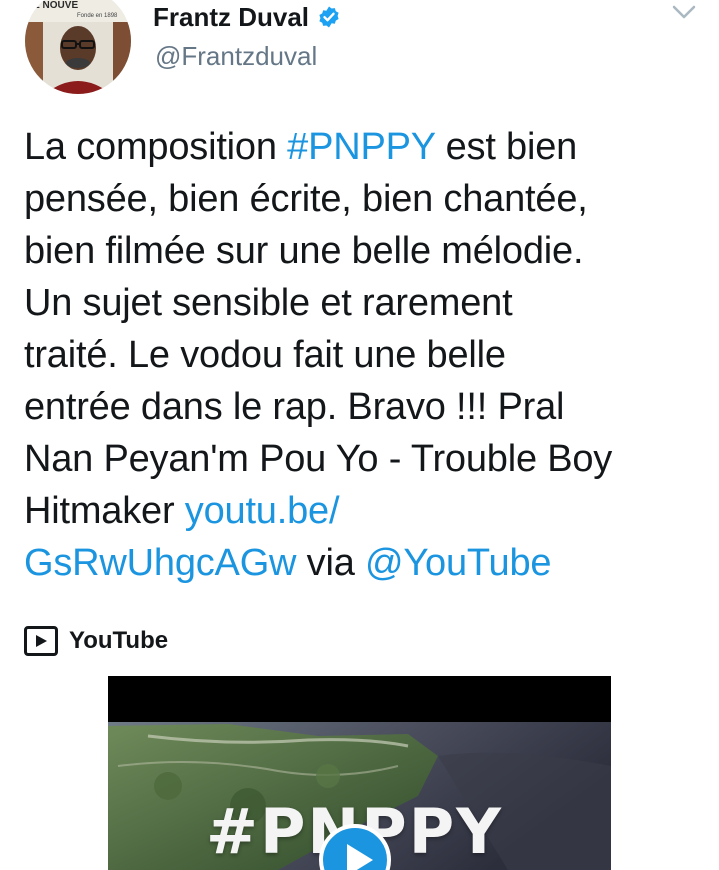 The width and height of the screenshot is (719, 870). I want to click on tweet-text-segment: Un sujet sensible et rarement, so click(268, 303).